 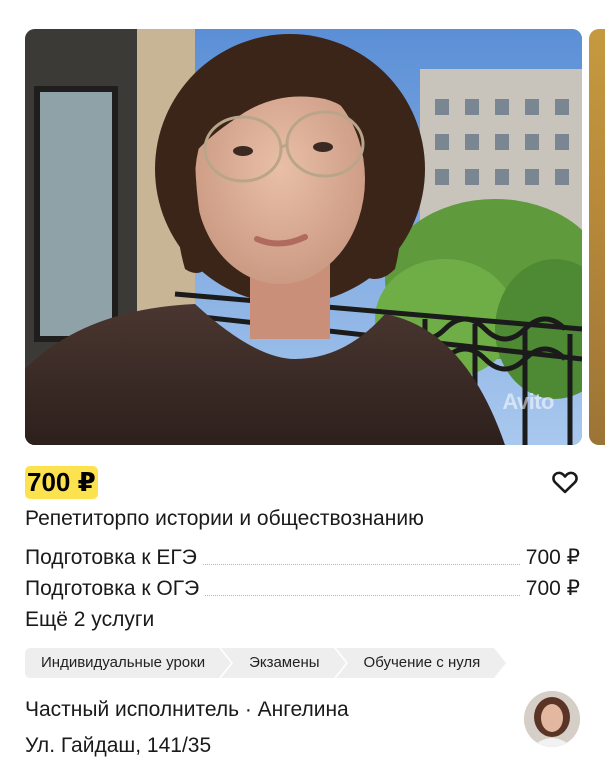 I want to click on service-name: Подготовка к ЕГЭ, so click(x=111, y=557).